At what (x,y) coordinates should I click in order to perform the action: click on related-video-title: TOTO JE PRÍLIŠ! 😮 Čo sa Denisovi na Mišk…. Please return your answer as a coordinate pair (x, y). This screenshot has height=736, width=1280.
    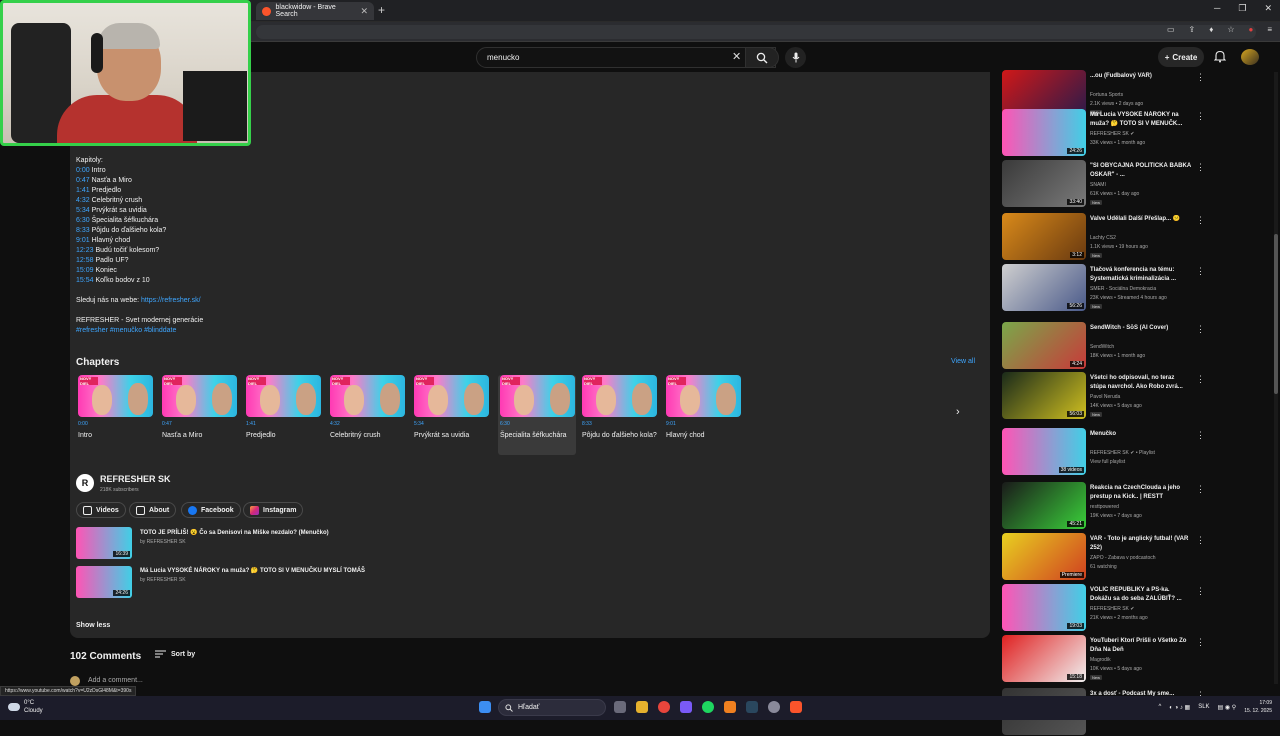
    Looking at the image, I should click on (234, 532).